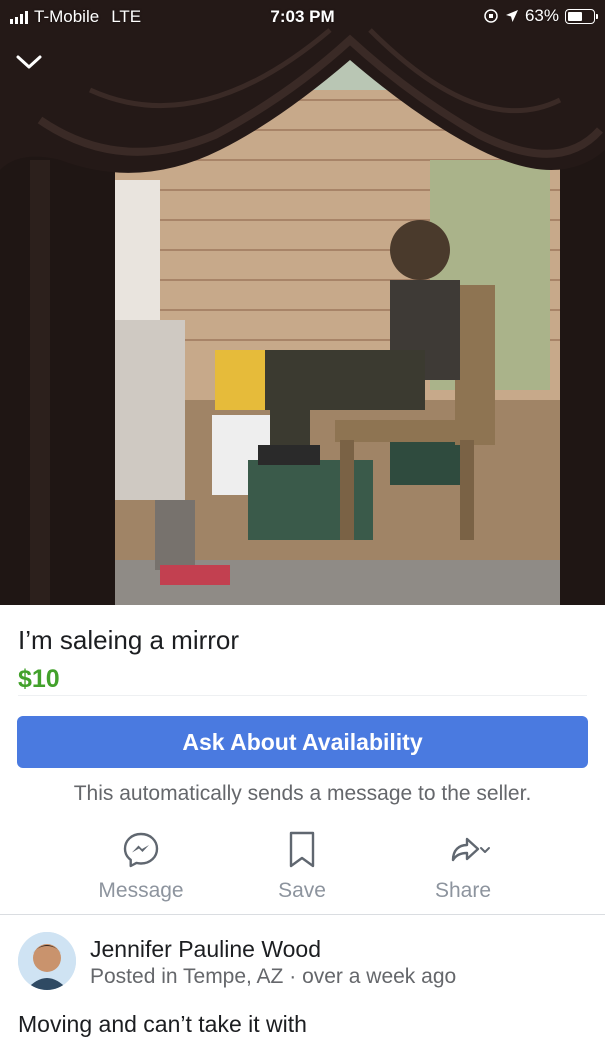 The height and width of the screenshot is (1043, 605). I want to click on battery-icon, so click(581, 16).